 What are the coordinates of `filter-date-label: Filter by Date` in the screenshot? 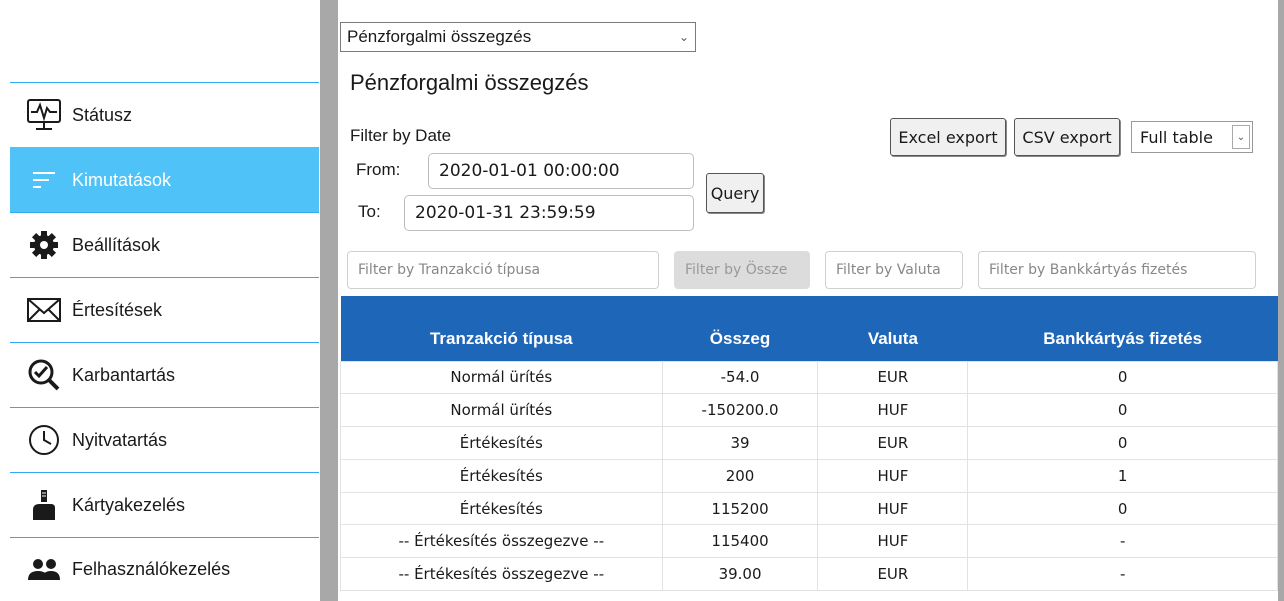 It's located at (401, 135).